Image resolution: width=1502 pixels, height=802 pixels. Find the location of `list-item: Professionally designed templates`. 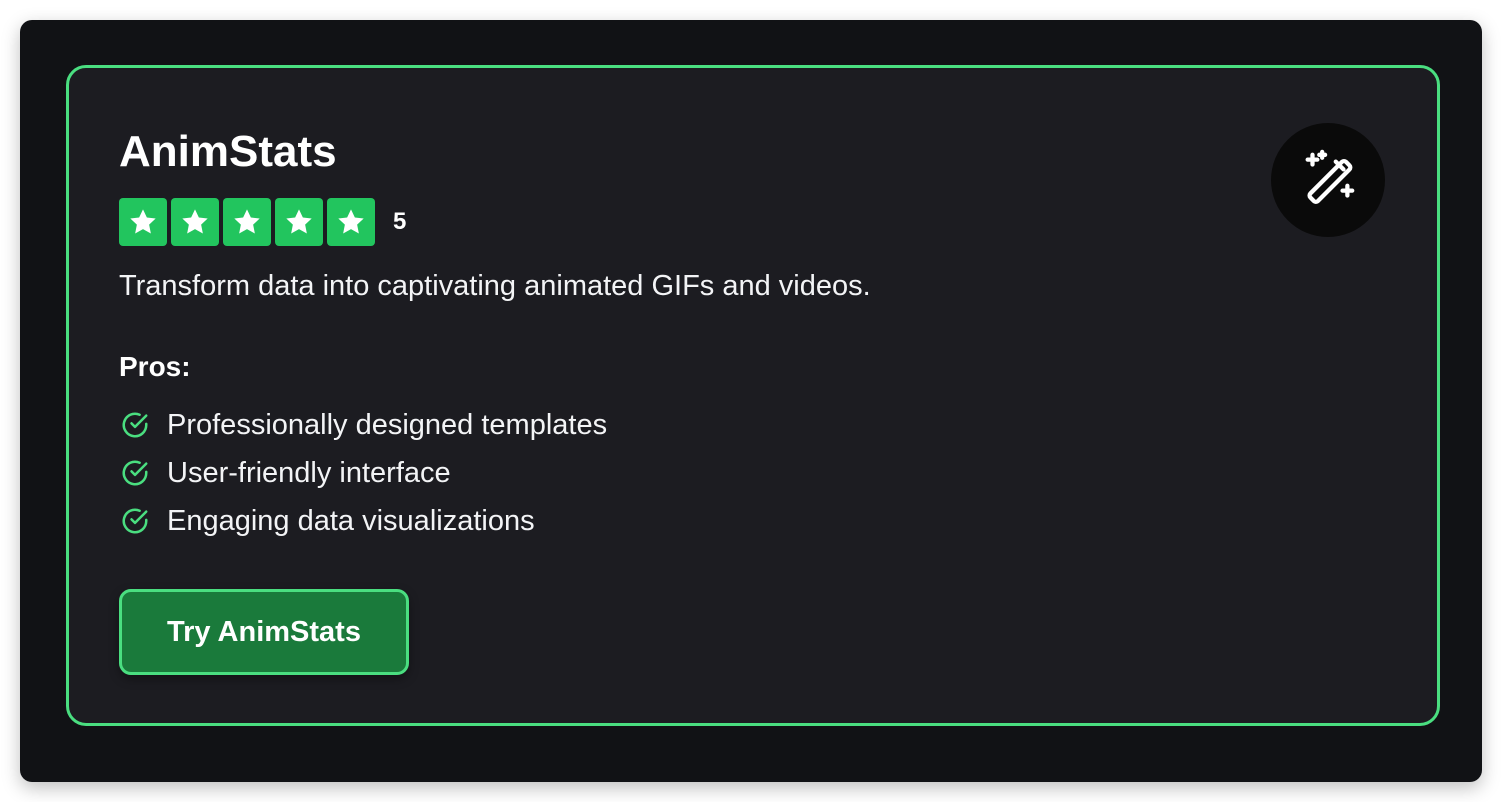

list-item: Professionally designed templates is located at coordinates (363, 425).